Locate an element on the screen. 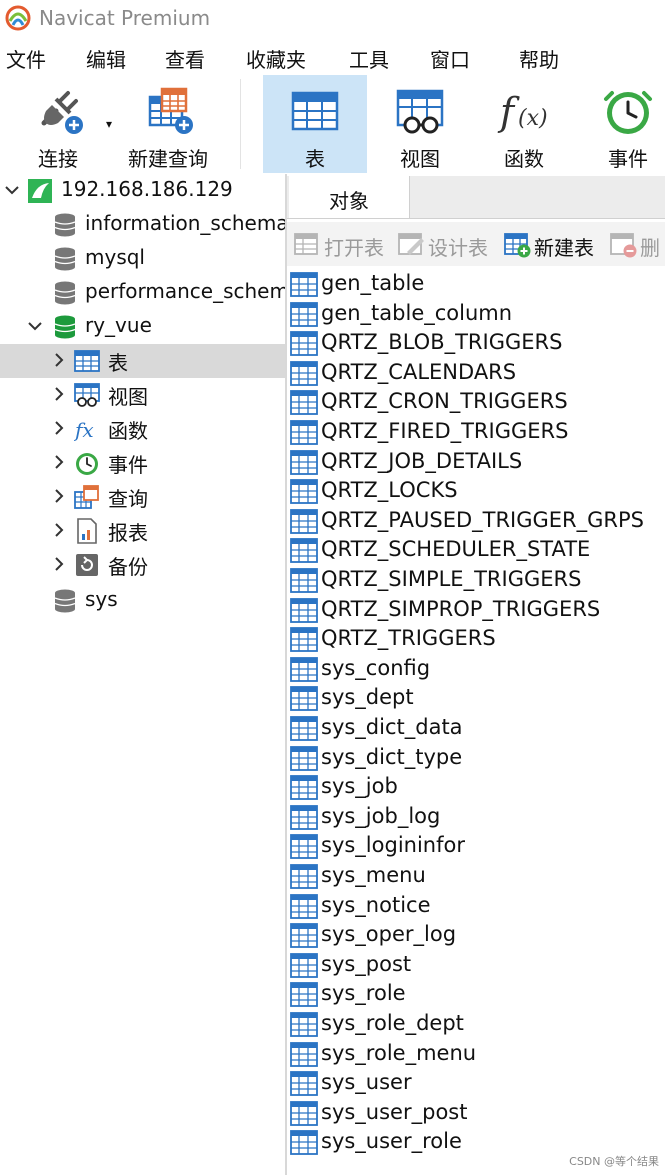  main-toolbar: 连接 ▾ 新建查询 表 视图 f (x) 函数 事件 is located at coordinates (332, 124).